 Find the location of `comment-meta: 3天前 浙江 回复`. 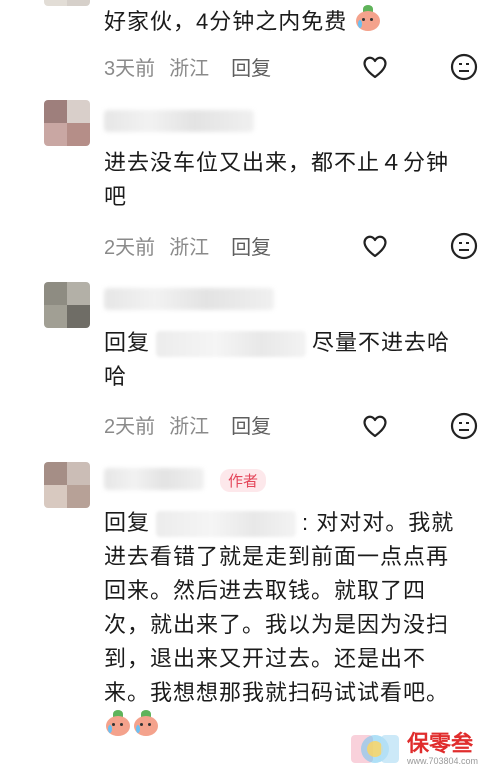

comment-meta: 3天前 浙江 回复 is located at coordinates (187, 66).